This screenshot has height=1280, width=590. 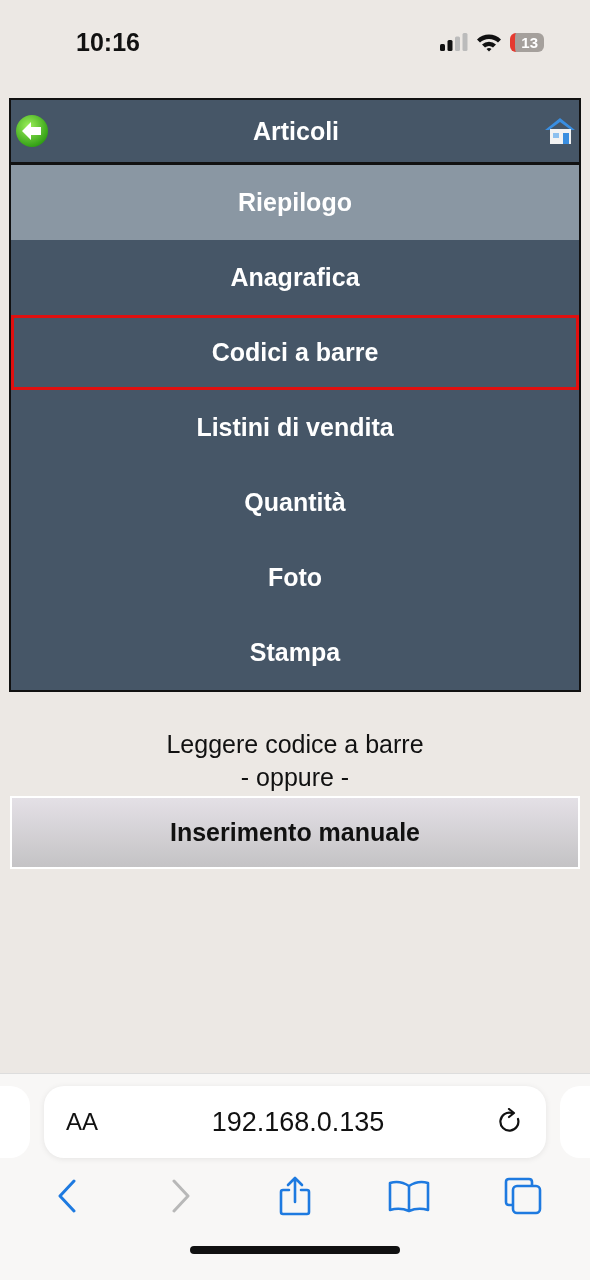 I want to click on book-icon, so click(x=409, y=1196).